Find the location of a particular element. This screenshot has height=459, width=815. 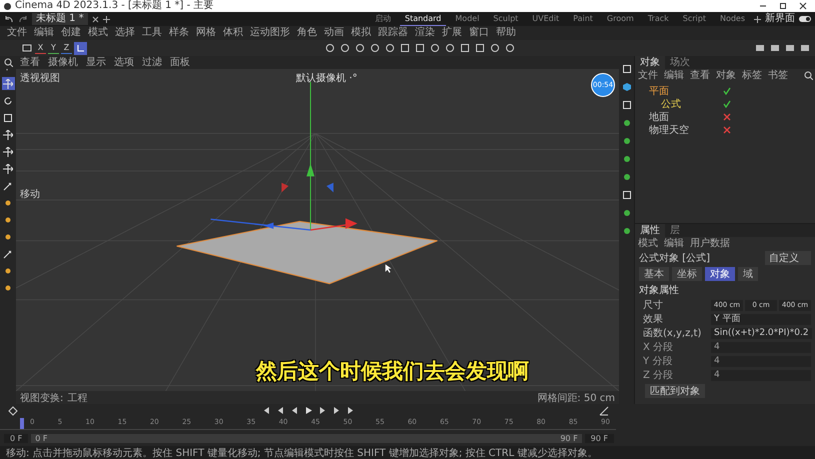

new-layout-toggle is located at coordinates (805, 19).